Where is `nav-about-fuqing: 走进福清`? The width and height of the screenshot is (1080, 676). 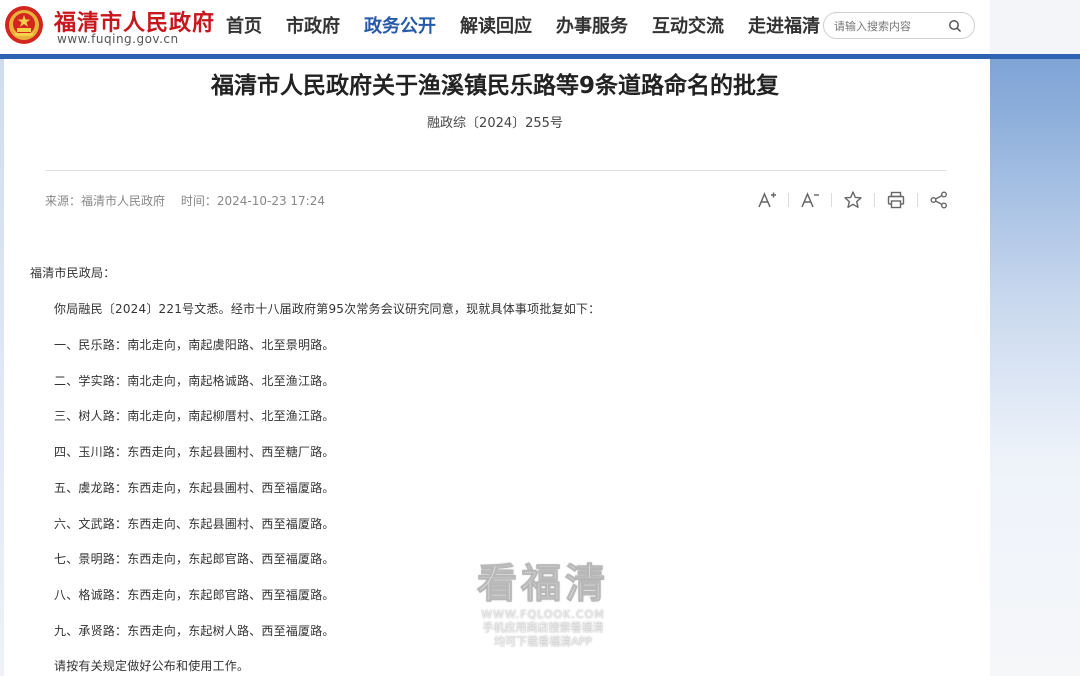 nav-about-fuqing: 走进福清 is located at coordinates (784, 25).